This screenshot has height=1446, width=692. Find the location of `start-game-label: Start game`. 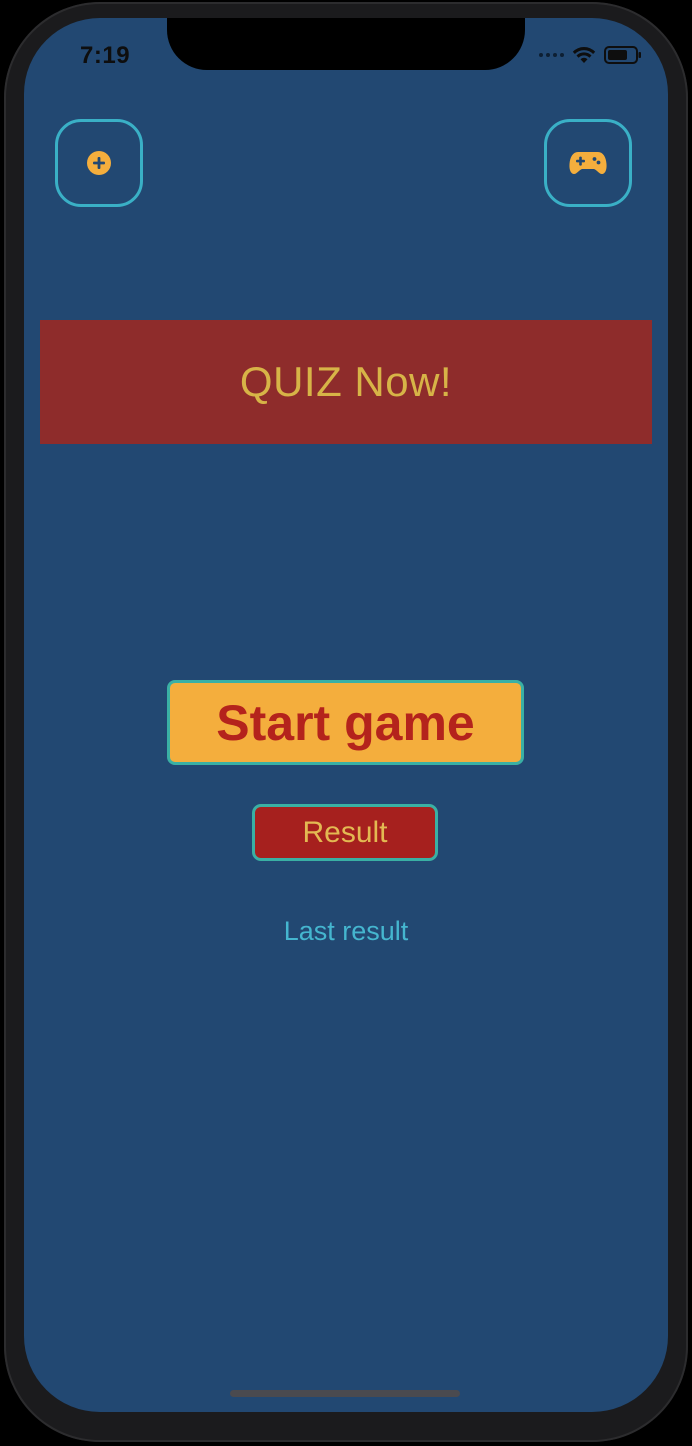

start-game-label: Start game is located at coordinates (345, 722).